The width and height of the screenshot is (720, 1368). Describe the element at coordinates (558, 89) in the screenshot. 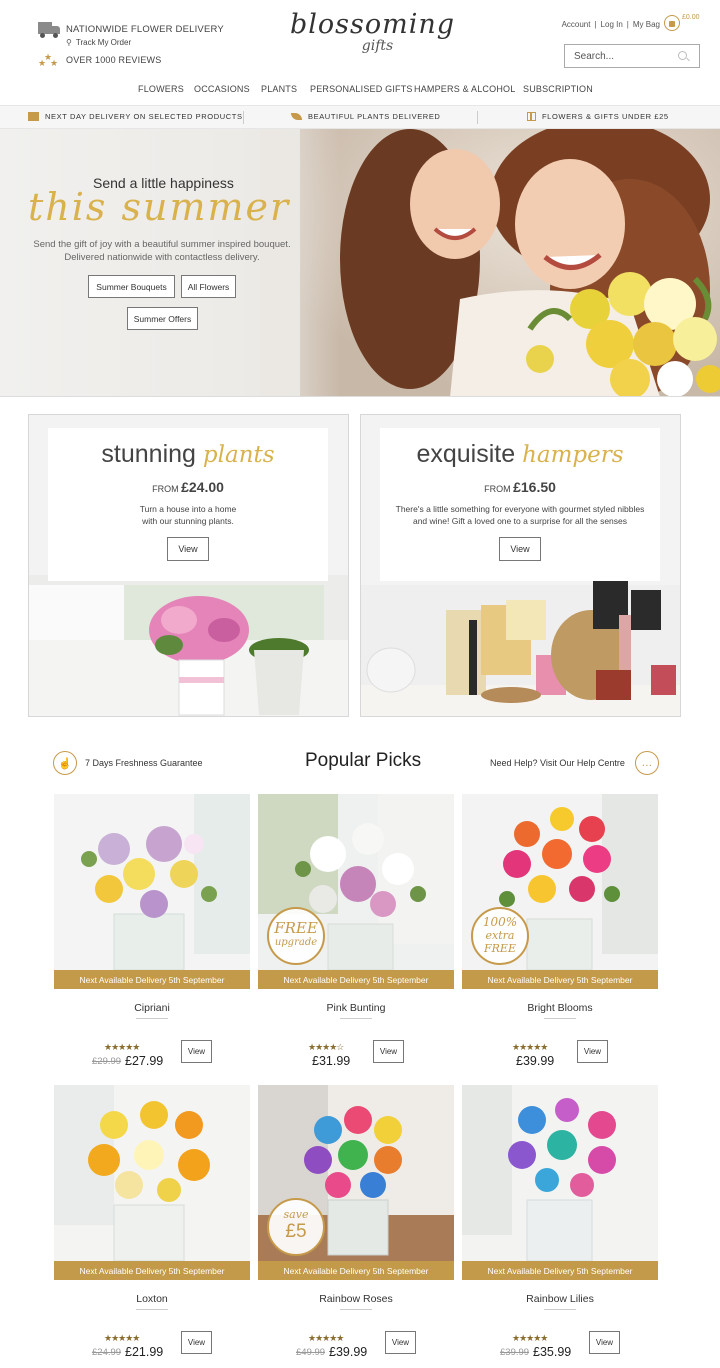

I see `nav-subscription: SUBSCRIPTION` at that location.